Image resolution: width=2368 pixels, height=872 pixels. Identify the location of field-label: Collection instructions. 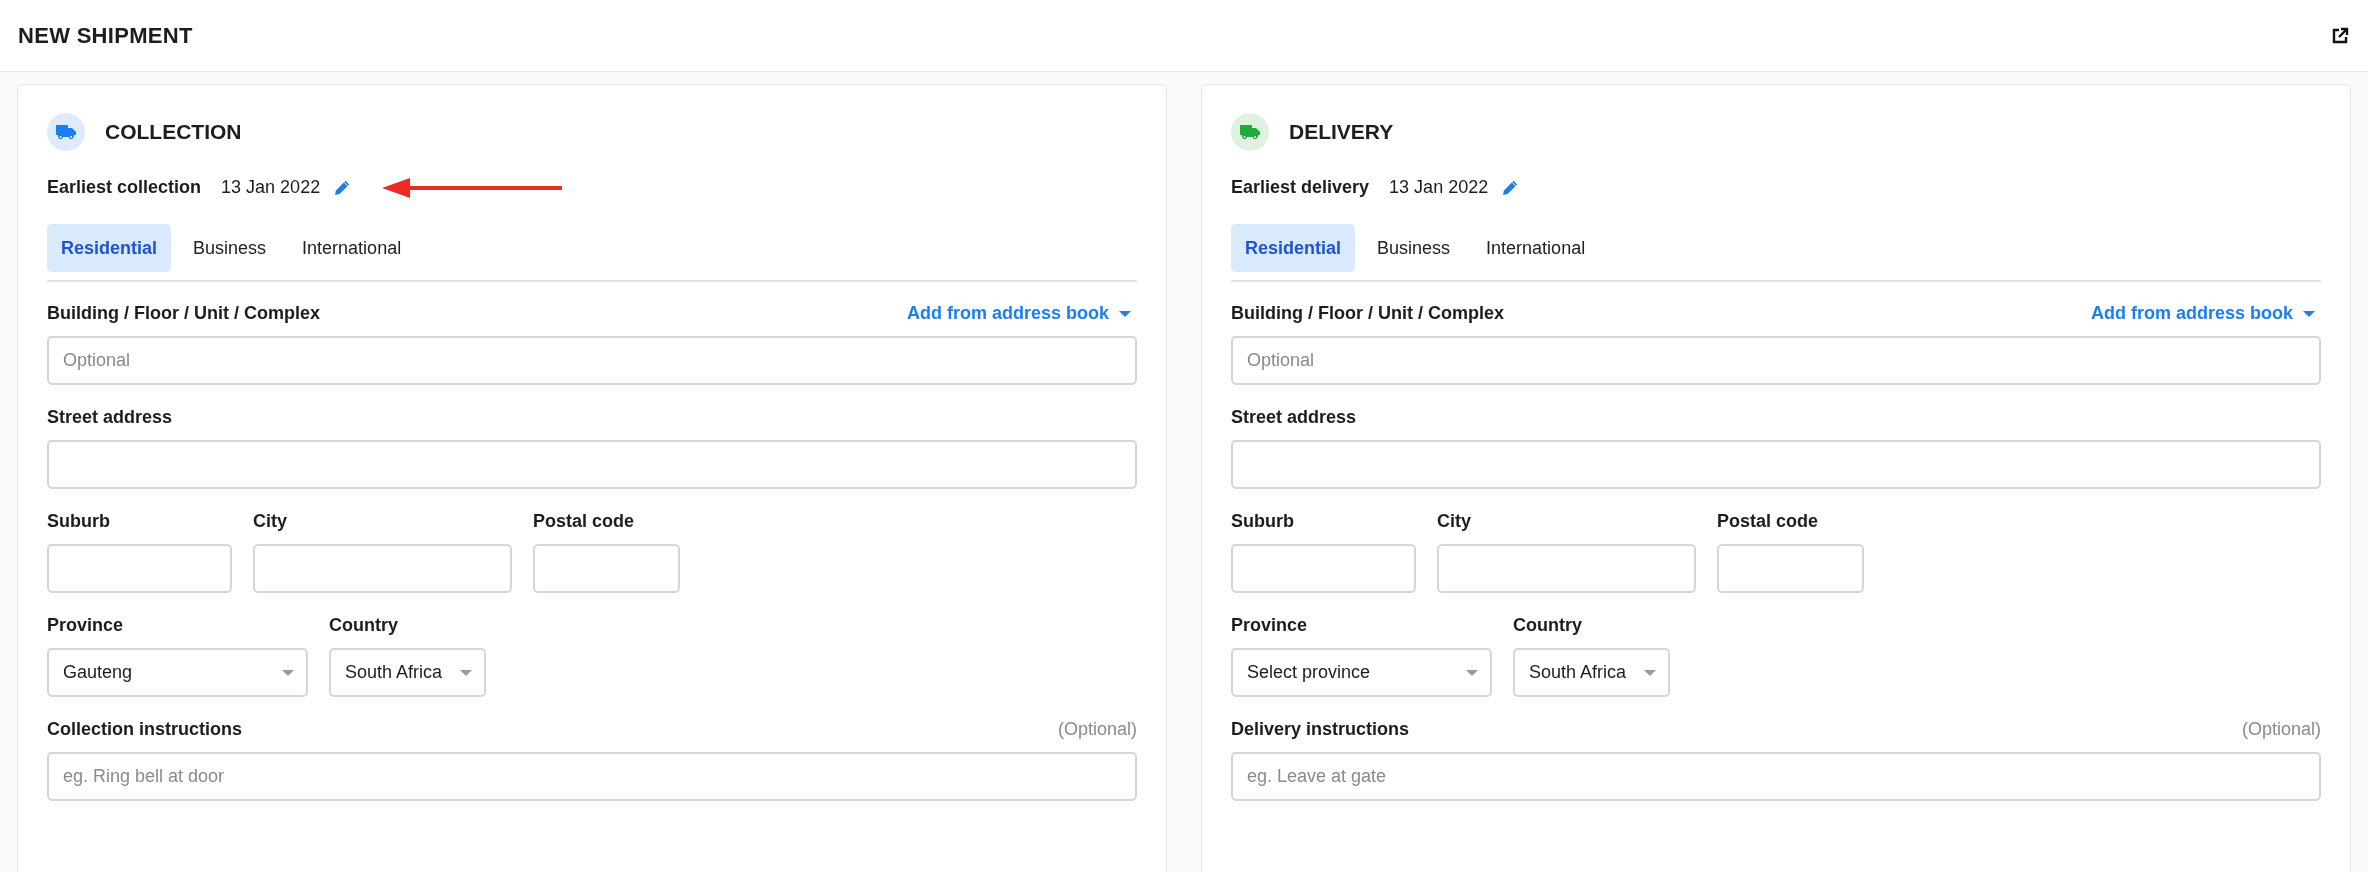
(144, 729).